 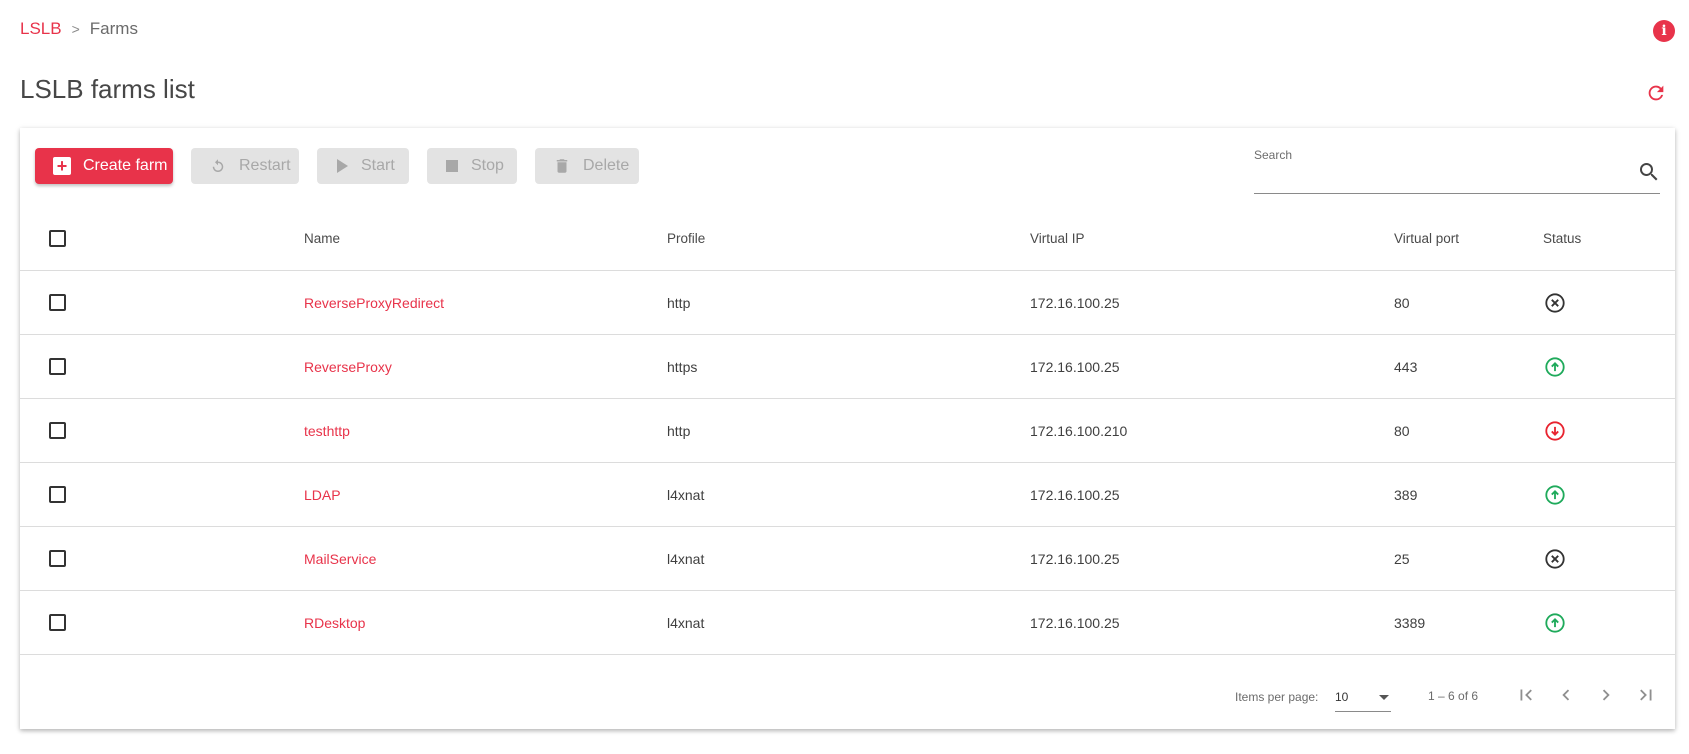 I want to click on status-critical-icon, so click(x=1555, y=430).